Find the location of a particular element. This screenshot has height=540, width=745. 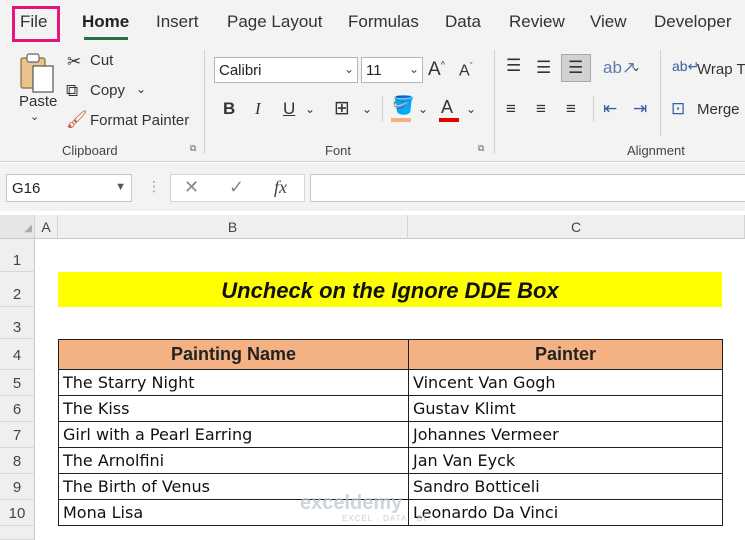

font-launcher-icon: ⧉ is located at coordinates (483, 149).